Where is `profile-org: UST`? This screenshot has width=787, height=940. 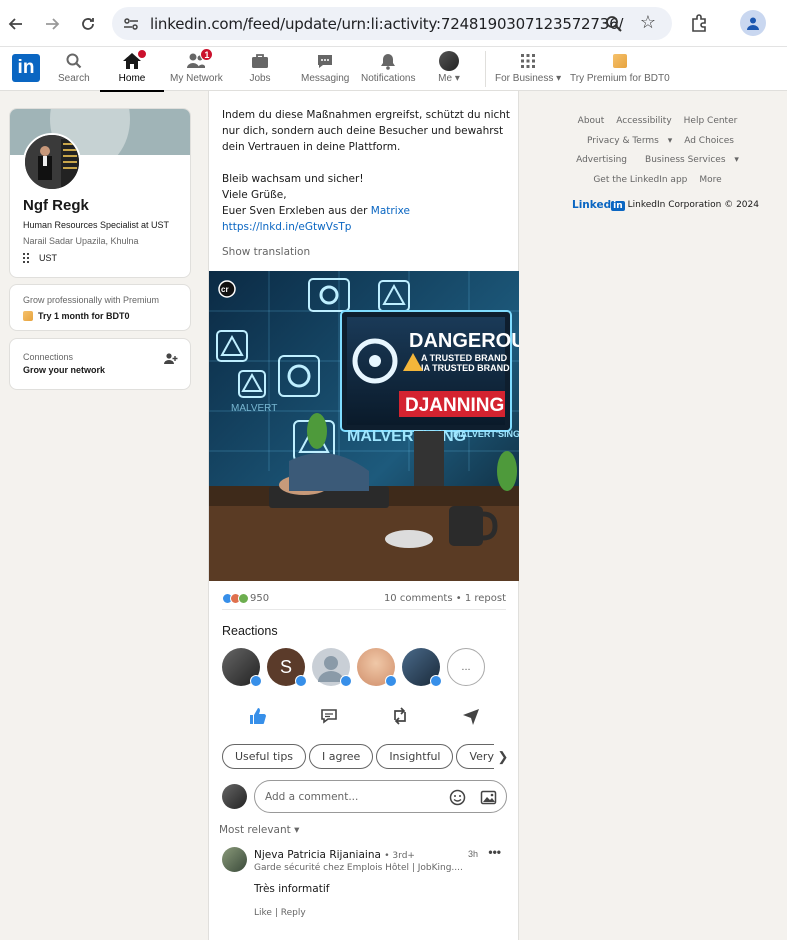
profile-org: UST is located at coordinates (40, 258).